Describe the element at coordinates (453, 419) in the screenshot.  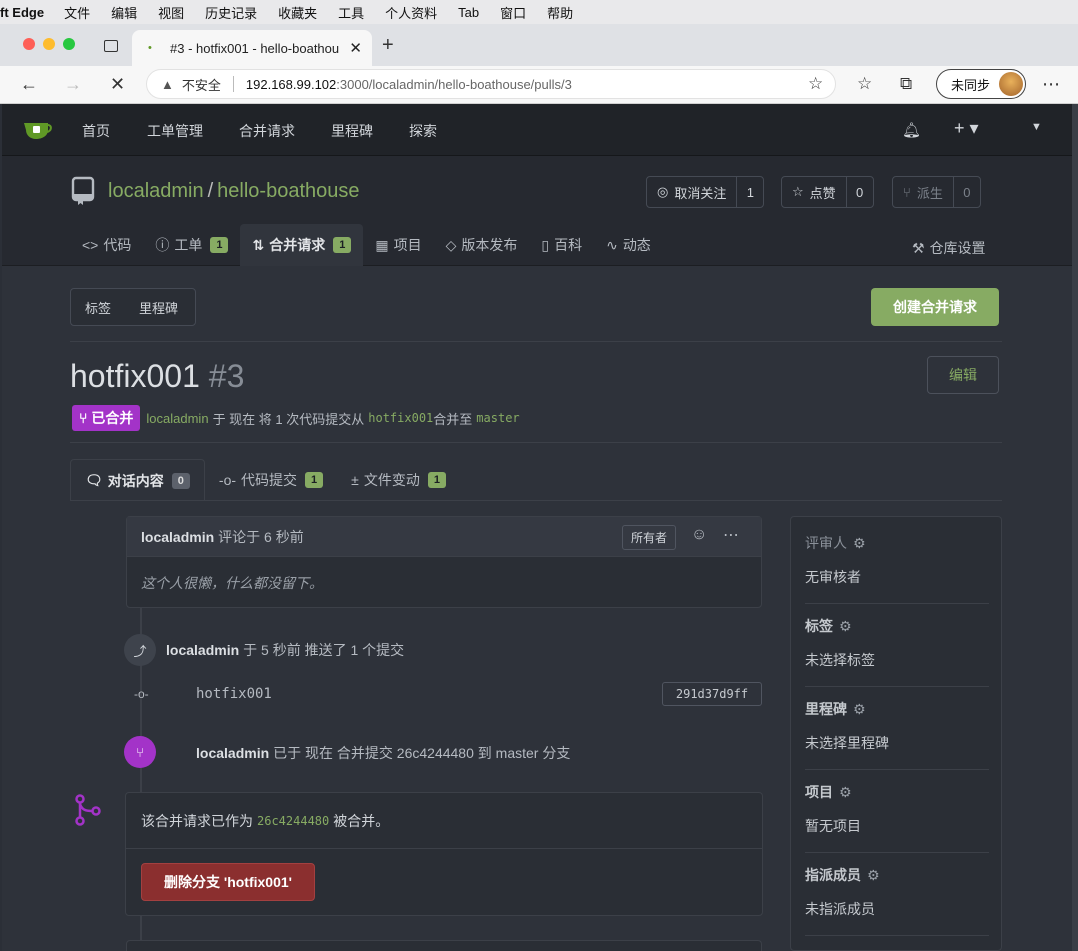
I see `pr-meta-text-2: 合并至` at that location.